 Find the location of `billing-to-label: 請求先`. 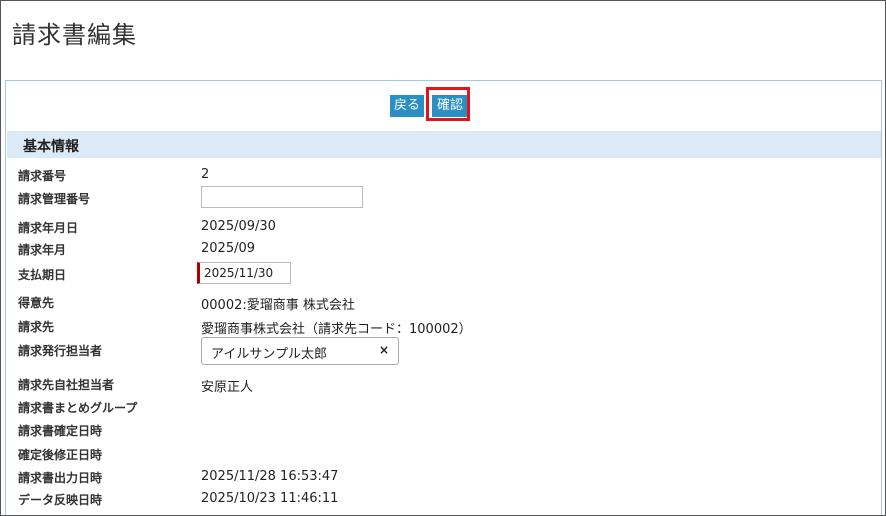

billing-to-label: 請求先 is located at coordinates (36, 327).